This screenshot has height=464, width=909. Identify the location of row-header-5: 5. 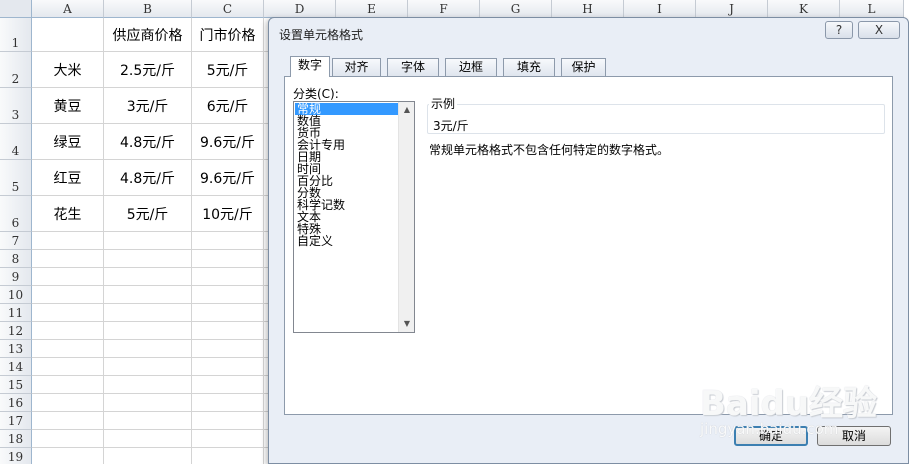
(16, 178).